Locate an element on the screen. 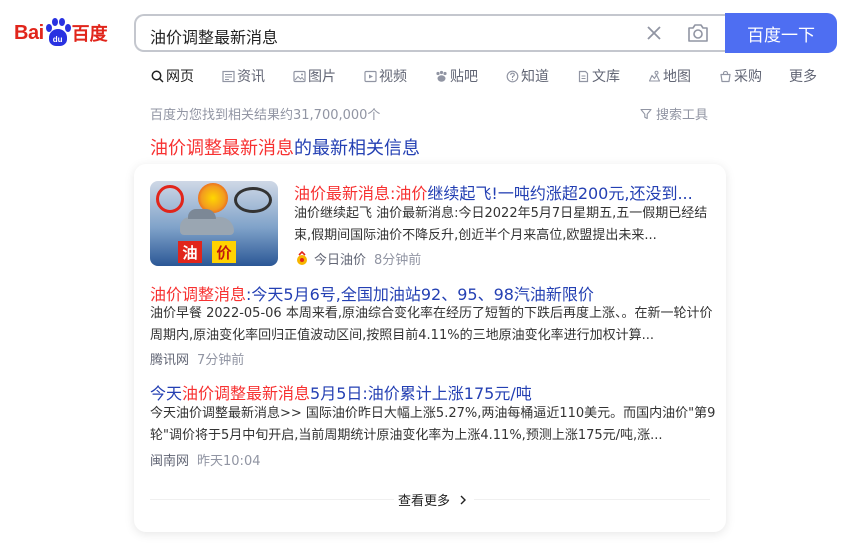 This screenshot has width=848, height=552. result-time: 昨天10:04 is located at coordinates (229, 461).